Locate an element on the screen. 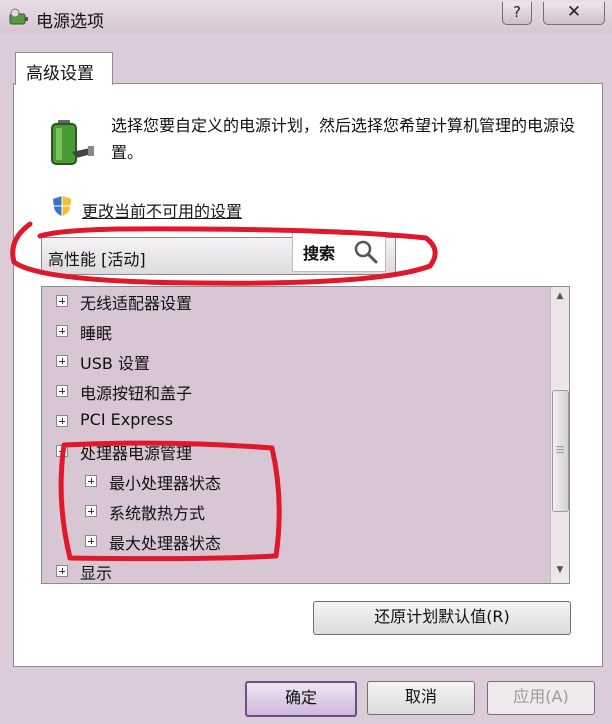 This screenshot has height=724, width=612. tree-item-label: 最大处理器状态 is located at coordinates (165, 543).